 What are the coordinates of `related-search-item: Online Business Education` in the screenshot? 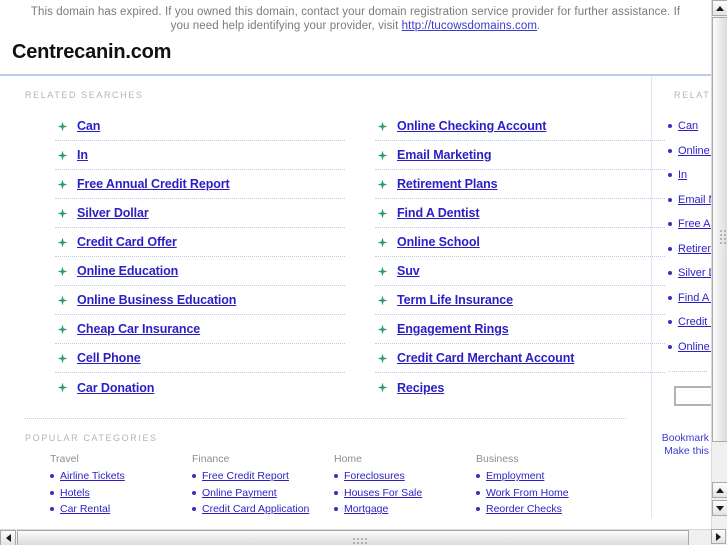 It's located at (200, 300).